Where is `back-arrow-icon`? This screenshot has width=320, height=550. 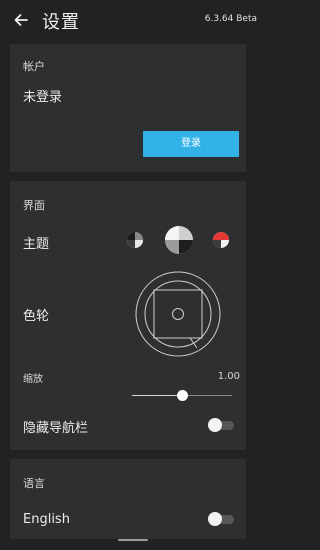
back-arrow-icon is located at coordinates (21, 20).